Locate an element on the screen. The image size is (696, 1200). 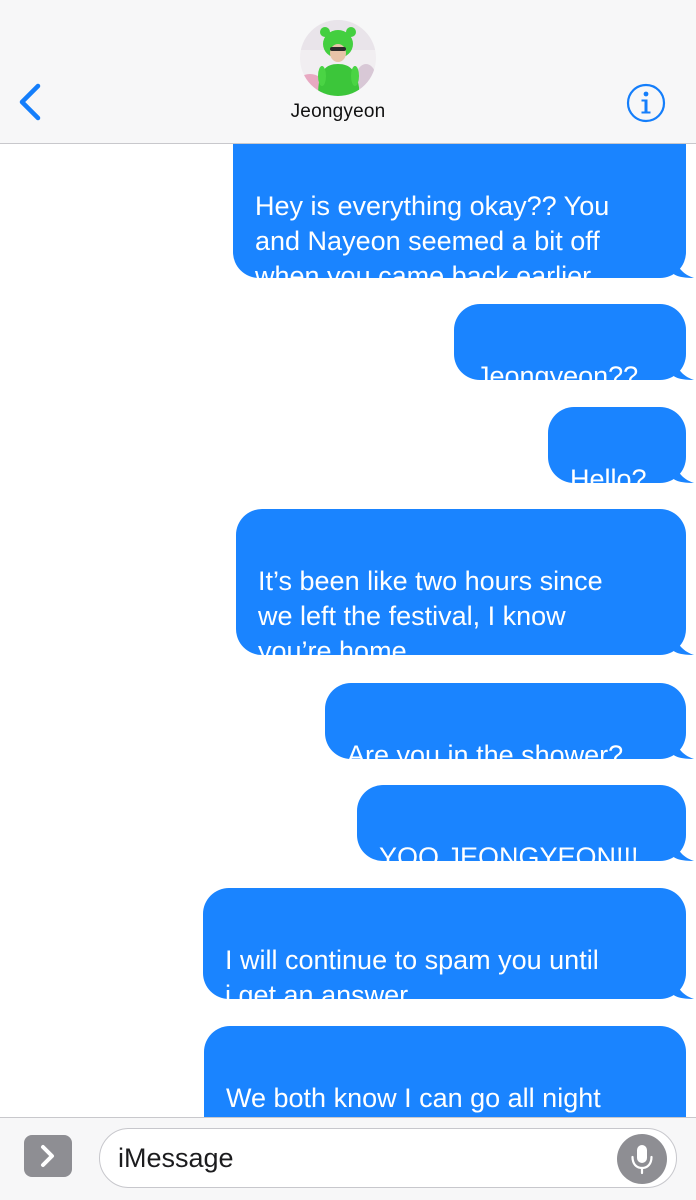
info-button is located at coordinates (646, 103).